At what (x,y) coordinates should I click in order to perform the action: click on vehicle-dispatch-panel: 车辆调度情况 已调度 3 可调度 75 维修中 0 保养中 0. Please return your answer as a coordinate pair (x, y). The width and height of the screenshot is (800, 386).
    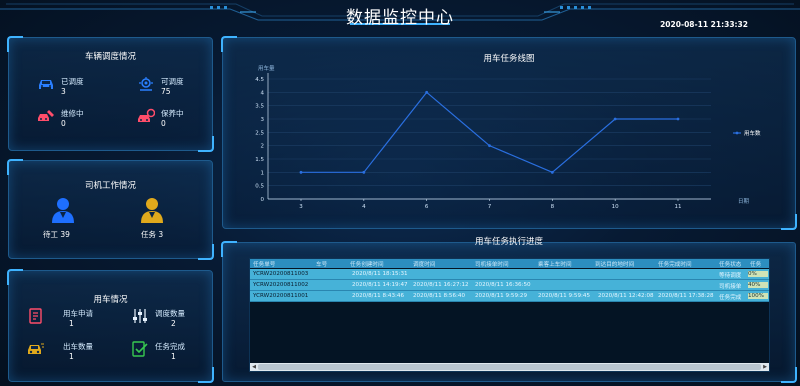
    Looking at the image, I should click on (110, 94).